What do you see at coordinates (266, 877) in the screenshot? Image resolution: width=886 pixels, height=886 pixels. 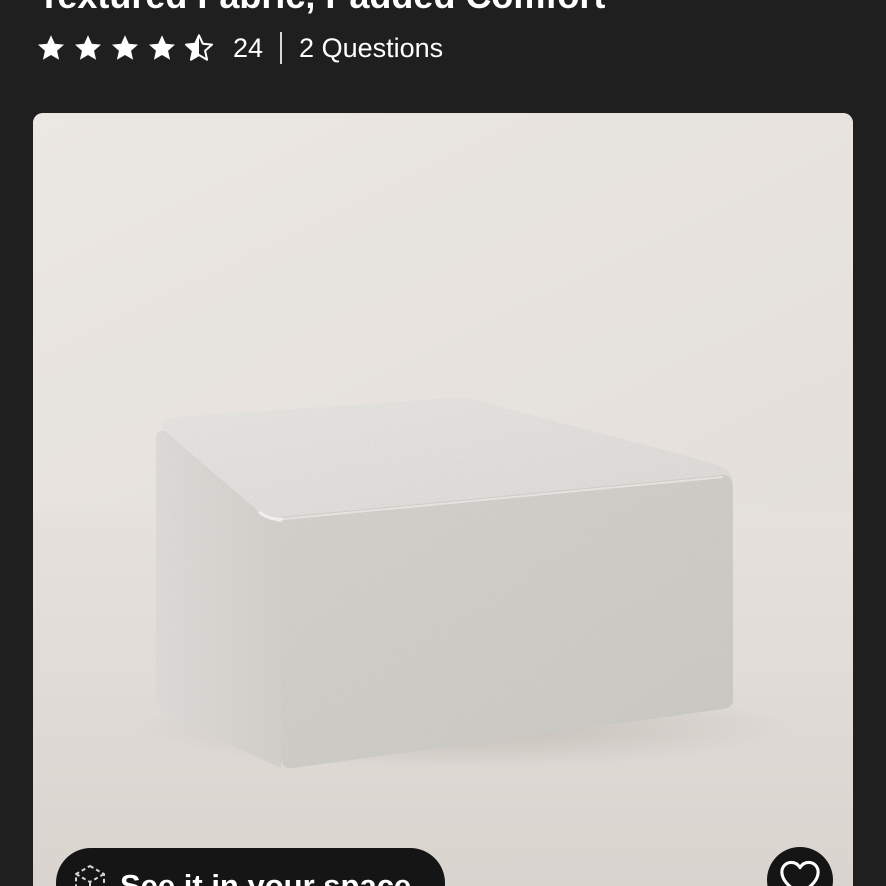 I see `see-in-your-space-label: See it in your space` at bounding box center [266, 877].